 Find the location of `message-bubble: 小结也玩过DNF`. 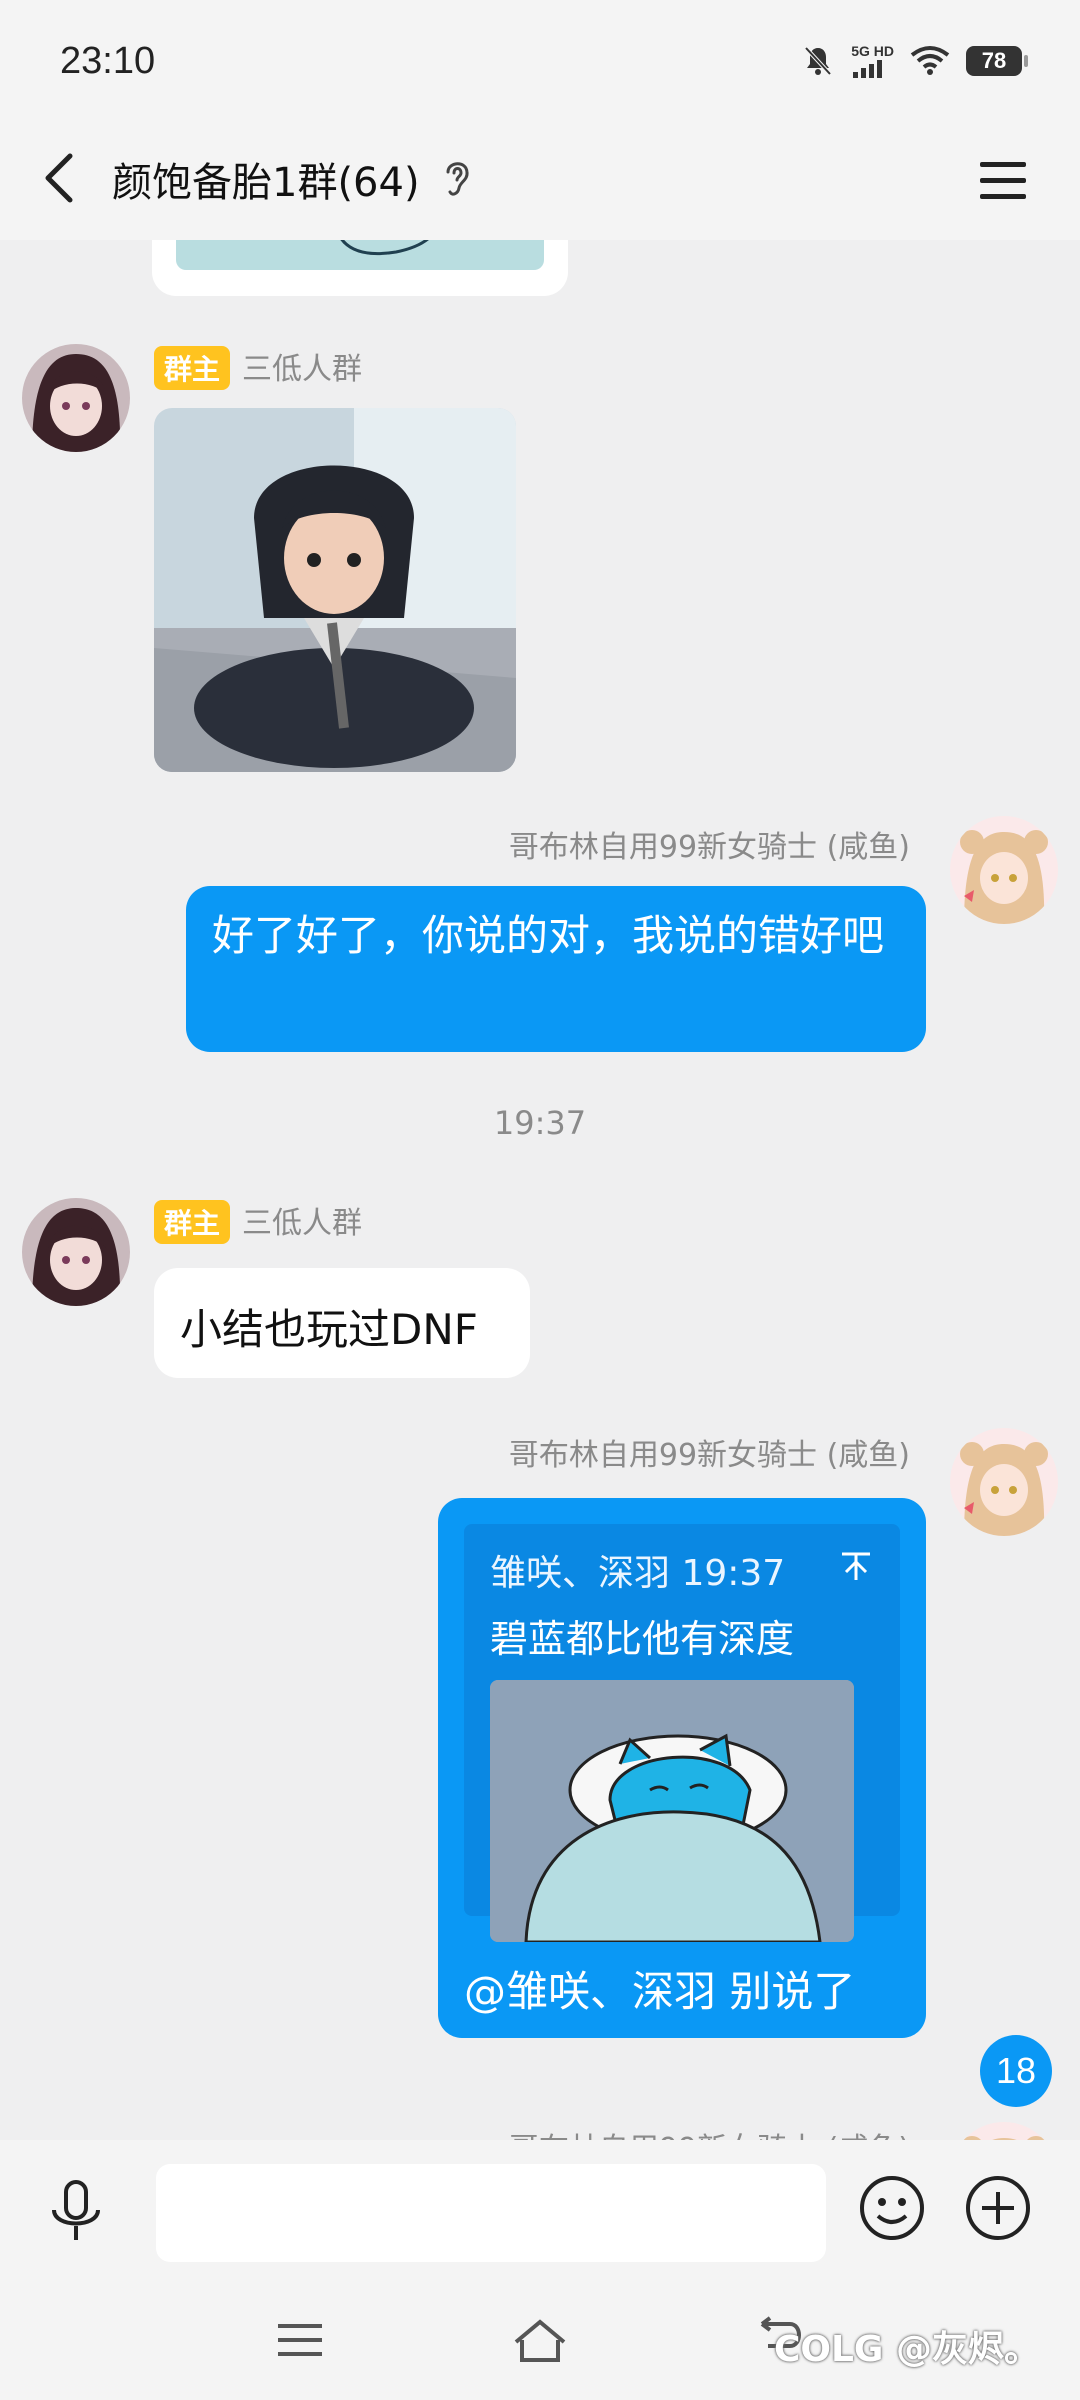

message-bubble: 小结也玩过DNF is located at coordinates (342, 1323).